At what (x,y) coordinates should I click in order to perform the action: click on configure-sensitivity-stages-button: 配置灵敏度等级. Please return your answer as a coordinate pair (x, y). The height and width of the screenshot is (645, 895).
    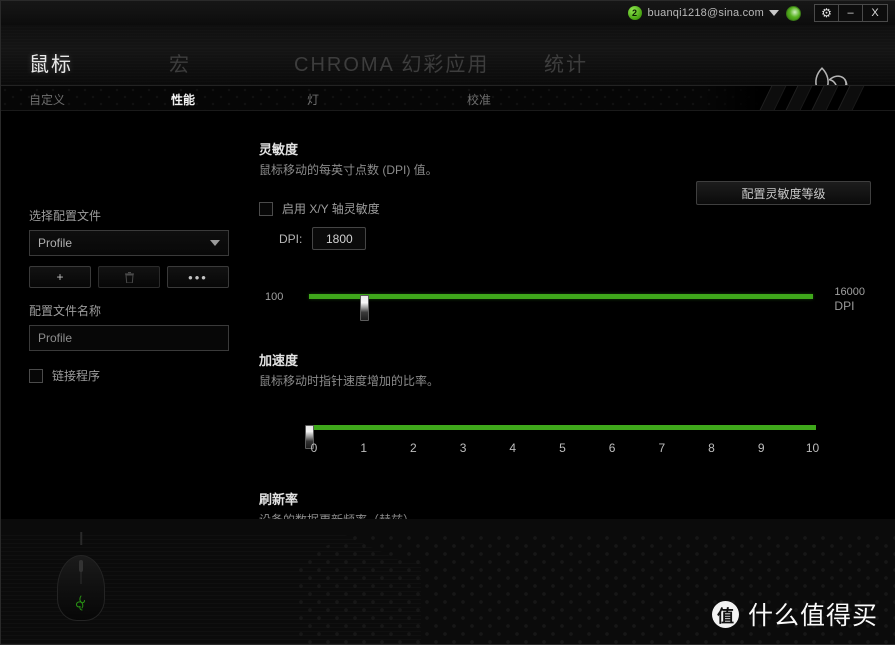
    Looking at the image, I should click on (783, 193).